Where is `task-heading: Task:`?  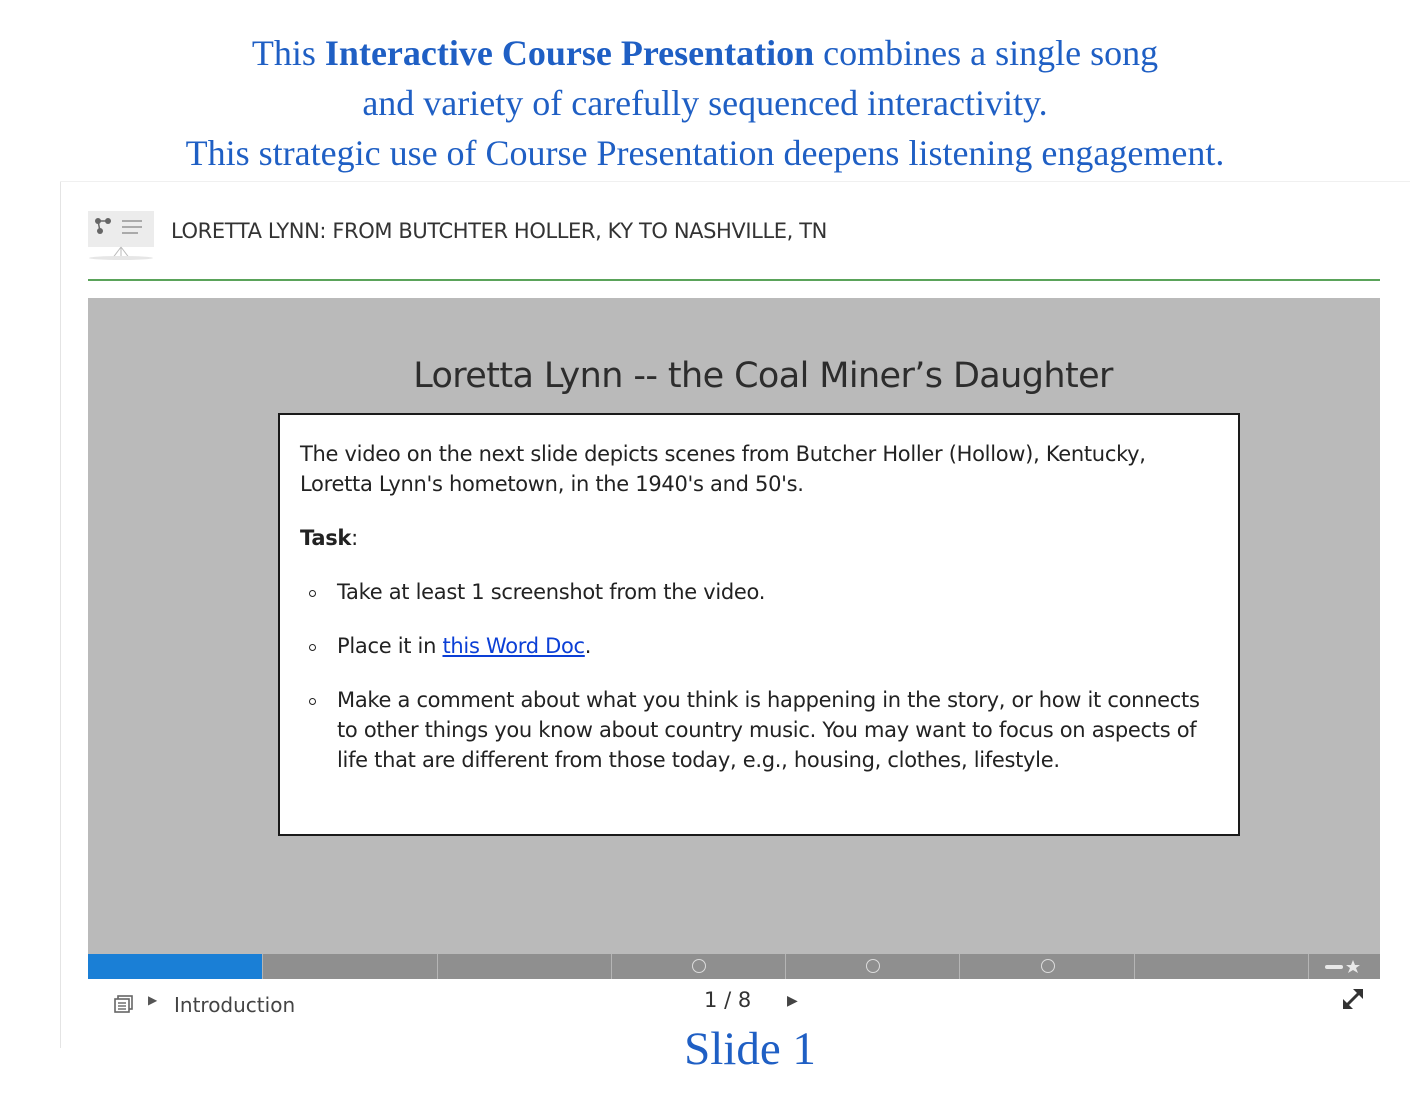
task-heading: Task: is located at coordinates (329, 538).